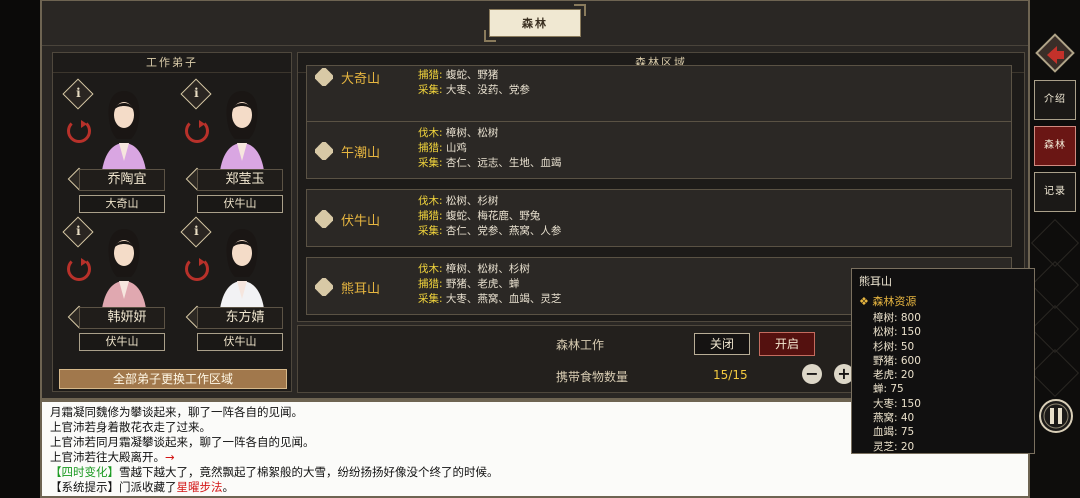 The width and height of the screenshot is (1080, 498). What do you see at coordinates (722, 344) in the screenshot?
I see `close-work-button: 关闭` at bounding box center [722, 344].